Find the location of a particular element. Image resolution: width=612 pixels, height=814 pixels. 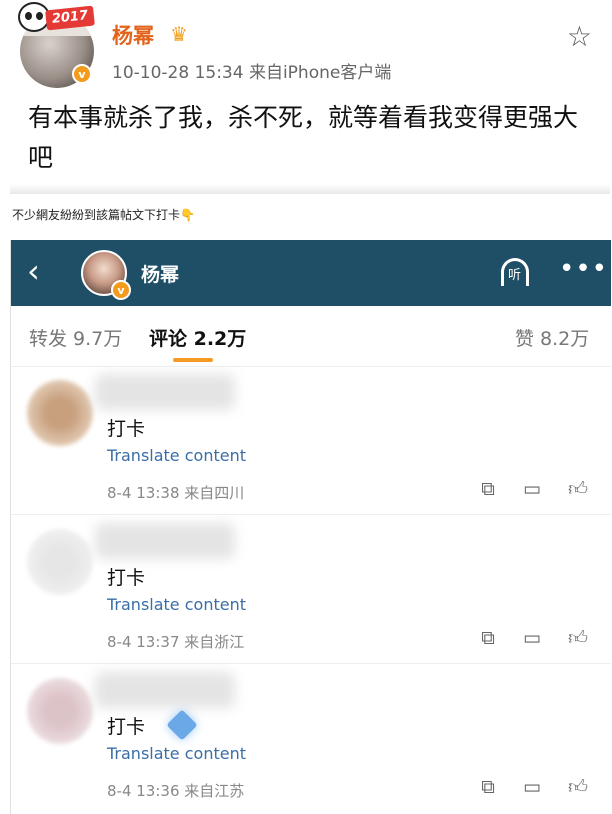

tab-repost: 转发 9.7万 is located at coordinates (75, 337).